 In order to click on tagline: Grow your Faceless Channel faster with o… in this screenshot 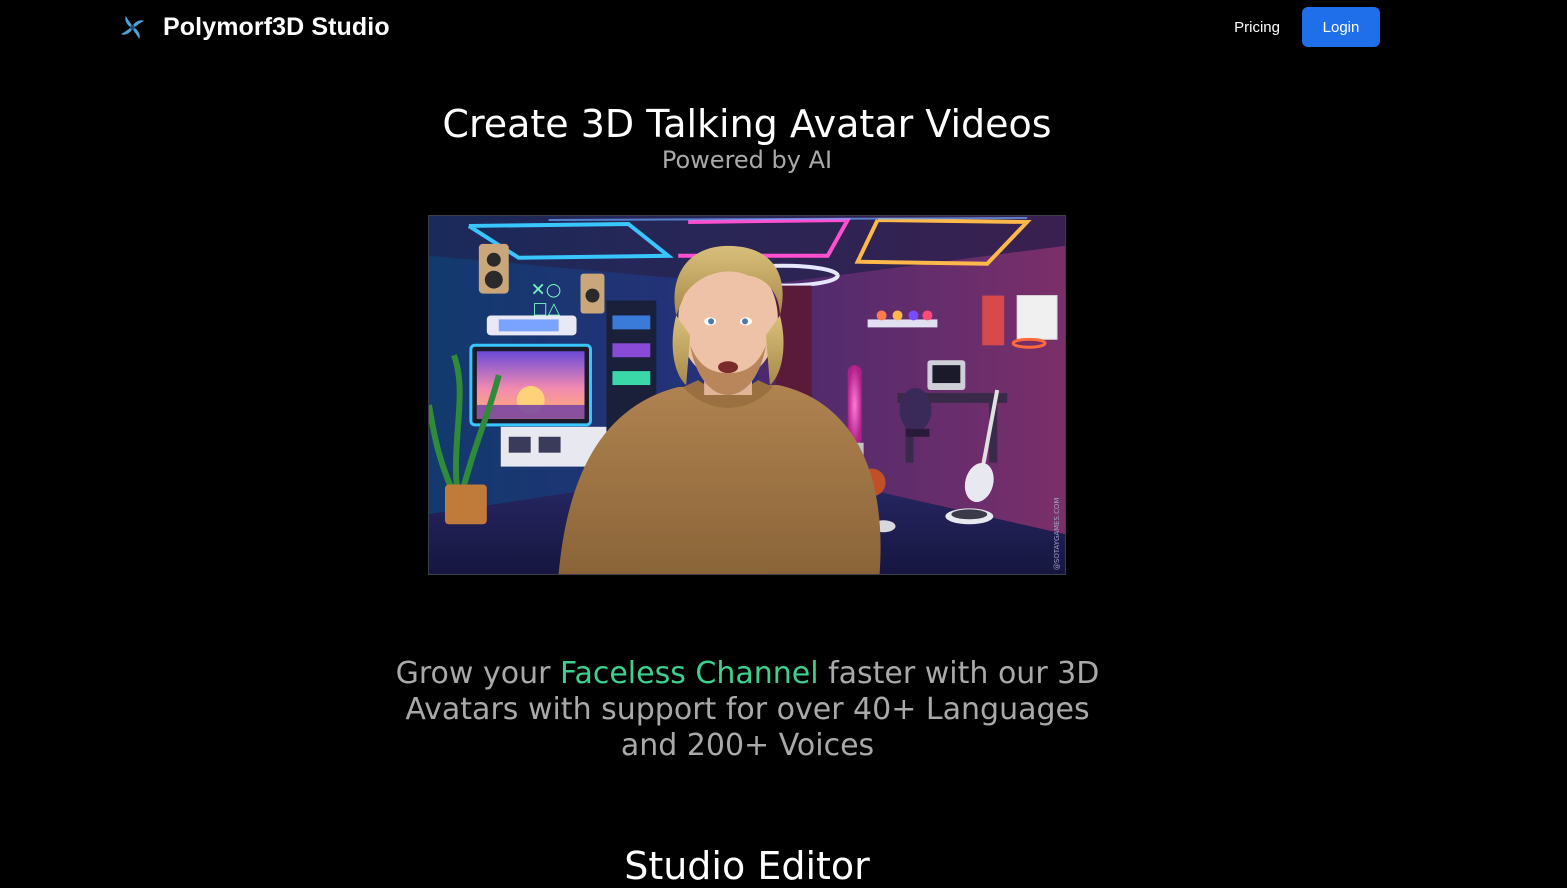, I will do `click(747, 710)`.